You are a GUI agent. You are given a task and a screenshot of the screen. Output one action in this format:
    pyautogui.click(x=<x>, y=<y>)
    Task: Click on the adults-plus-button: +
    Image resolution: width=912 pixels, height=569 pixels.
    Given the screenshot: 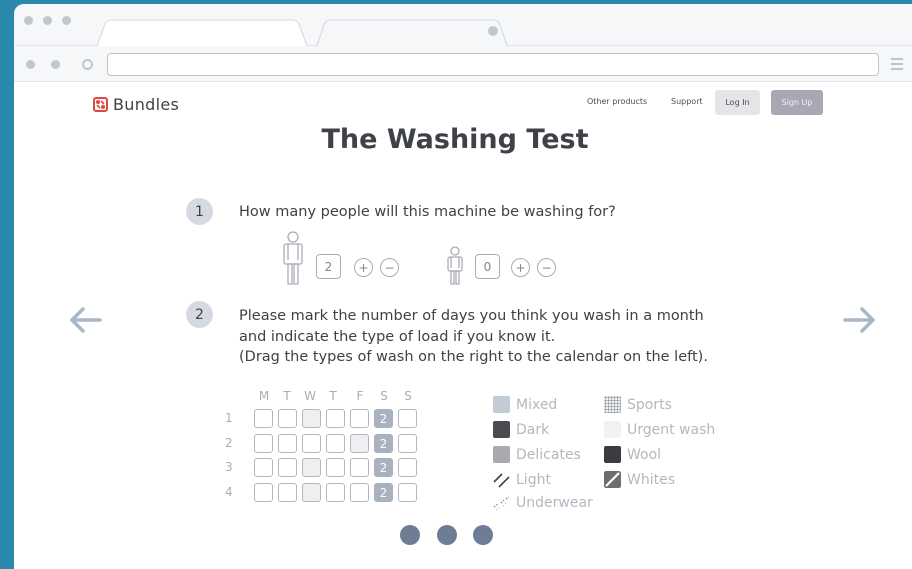 What is the action you would take?
    pyautogui.click(x=363, y=267)
    